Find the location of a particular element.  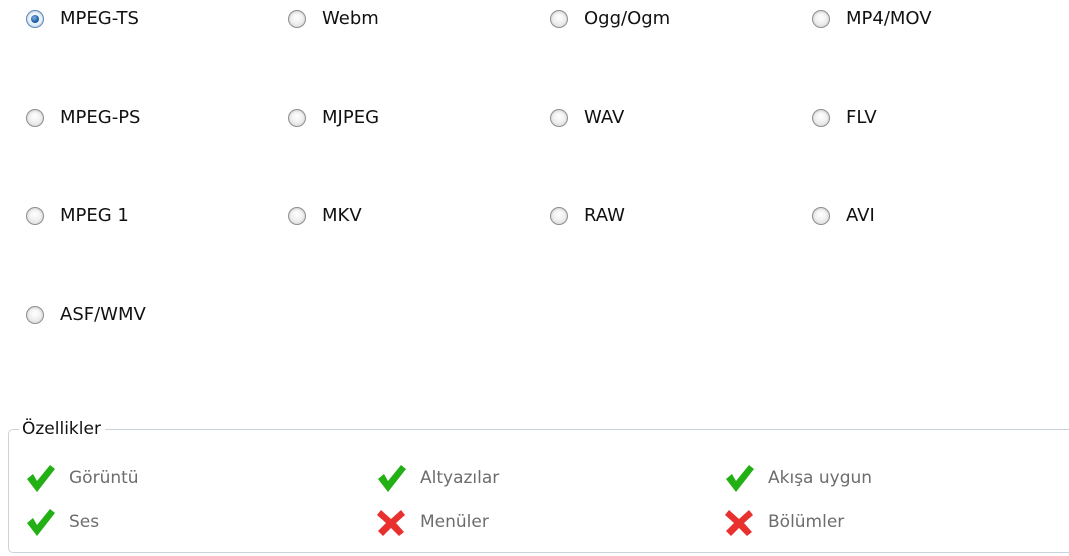

radio-label: MP4/MOV is located at coordinates (889, 18).